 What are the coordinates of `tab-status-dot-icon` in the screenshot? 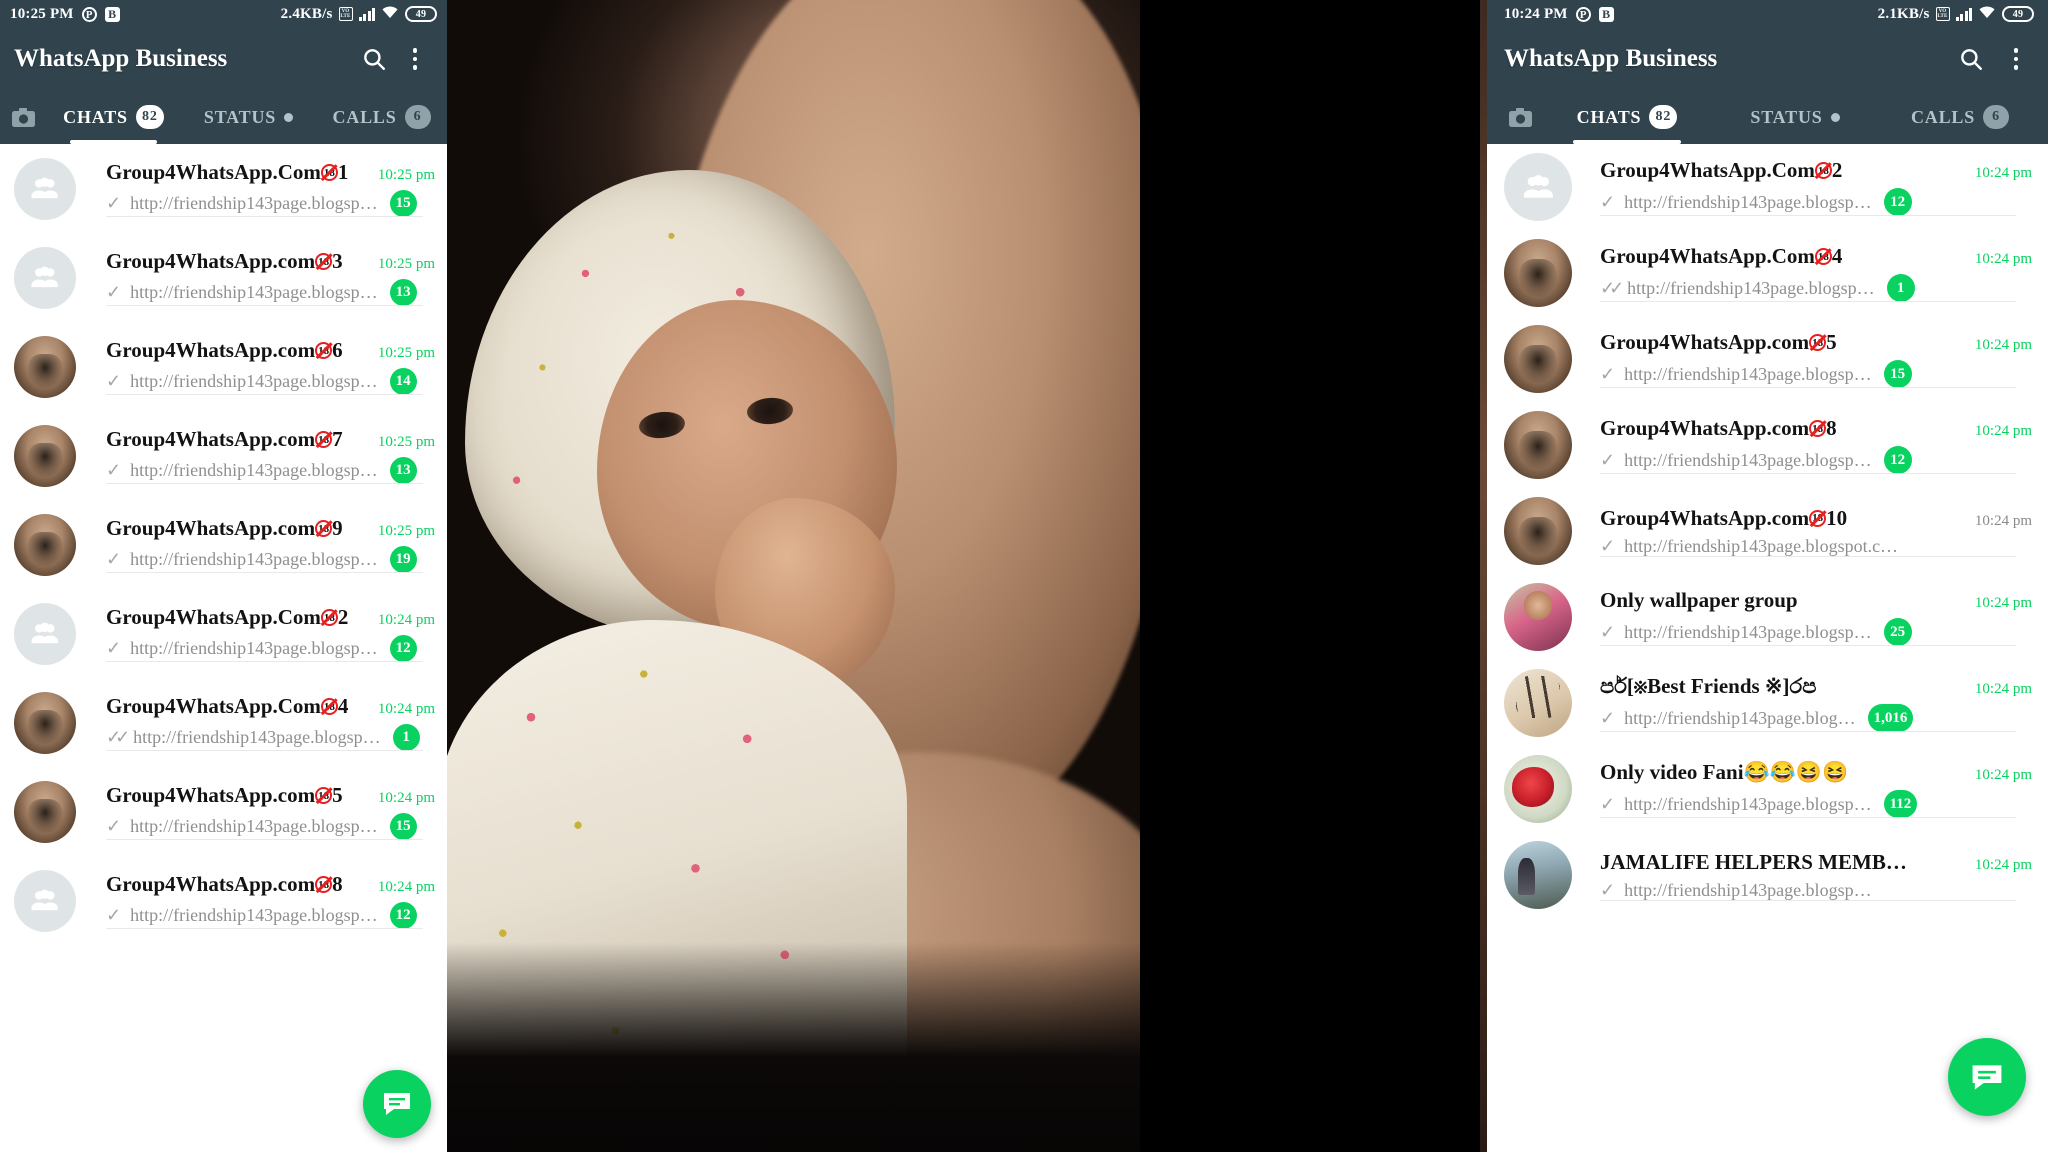 It's located at (289, 117).